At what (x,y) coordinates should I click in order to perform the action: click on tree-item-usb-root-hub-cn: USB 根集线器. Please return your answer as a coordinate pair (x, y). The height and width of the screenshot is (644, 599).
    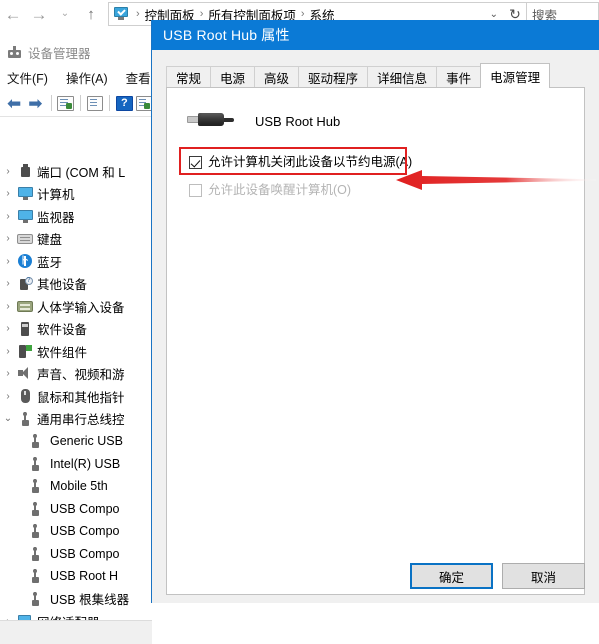
    Looking at the image, I should click on (76, 599).